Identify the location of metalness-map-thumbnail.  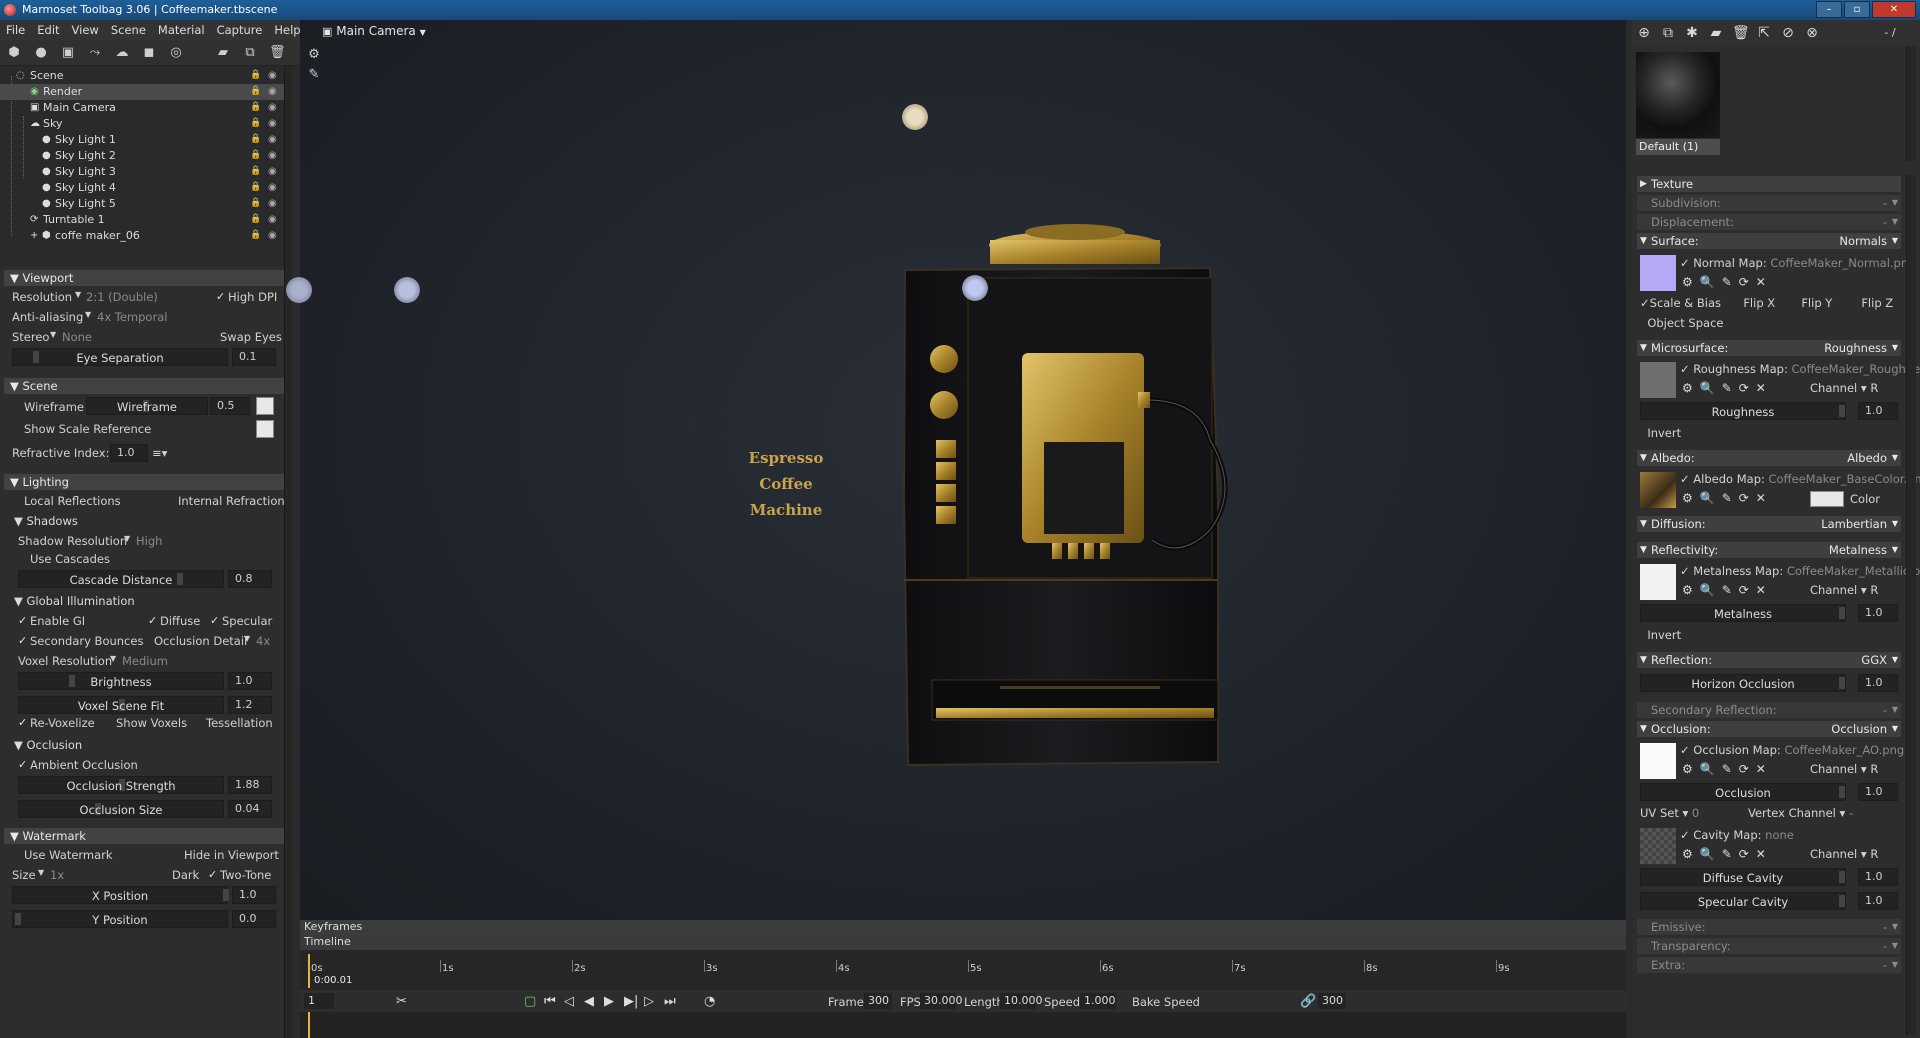
(1658, 582).